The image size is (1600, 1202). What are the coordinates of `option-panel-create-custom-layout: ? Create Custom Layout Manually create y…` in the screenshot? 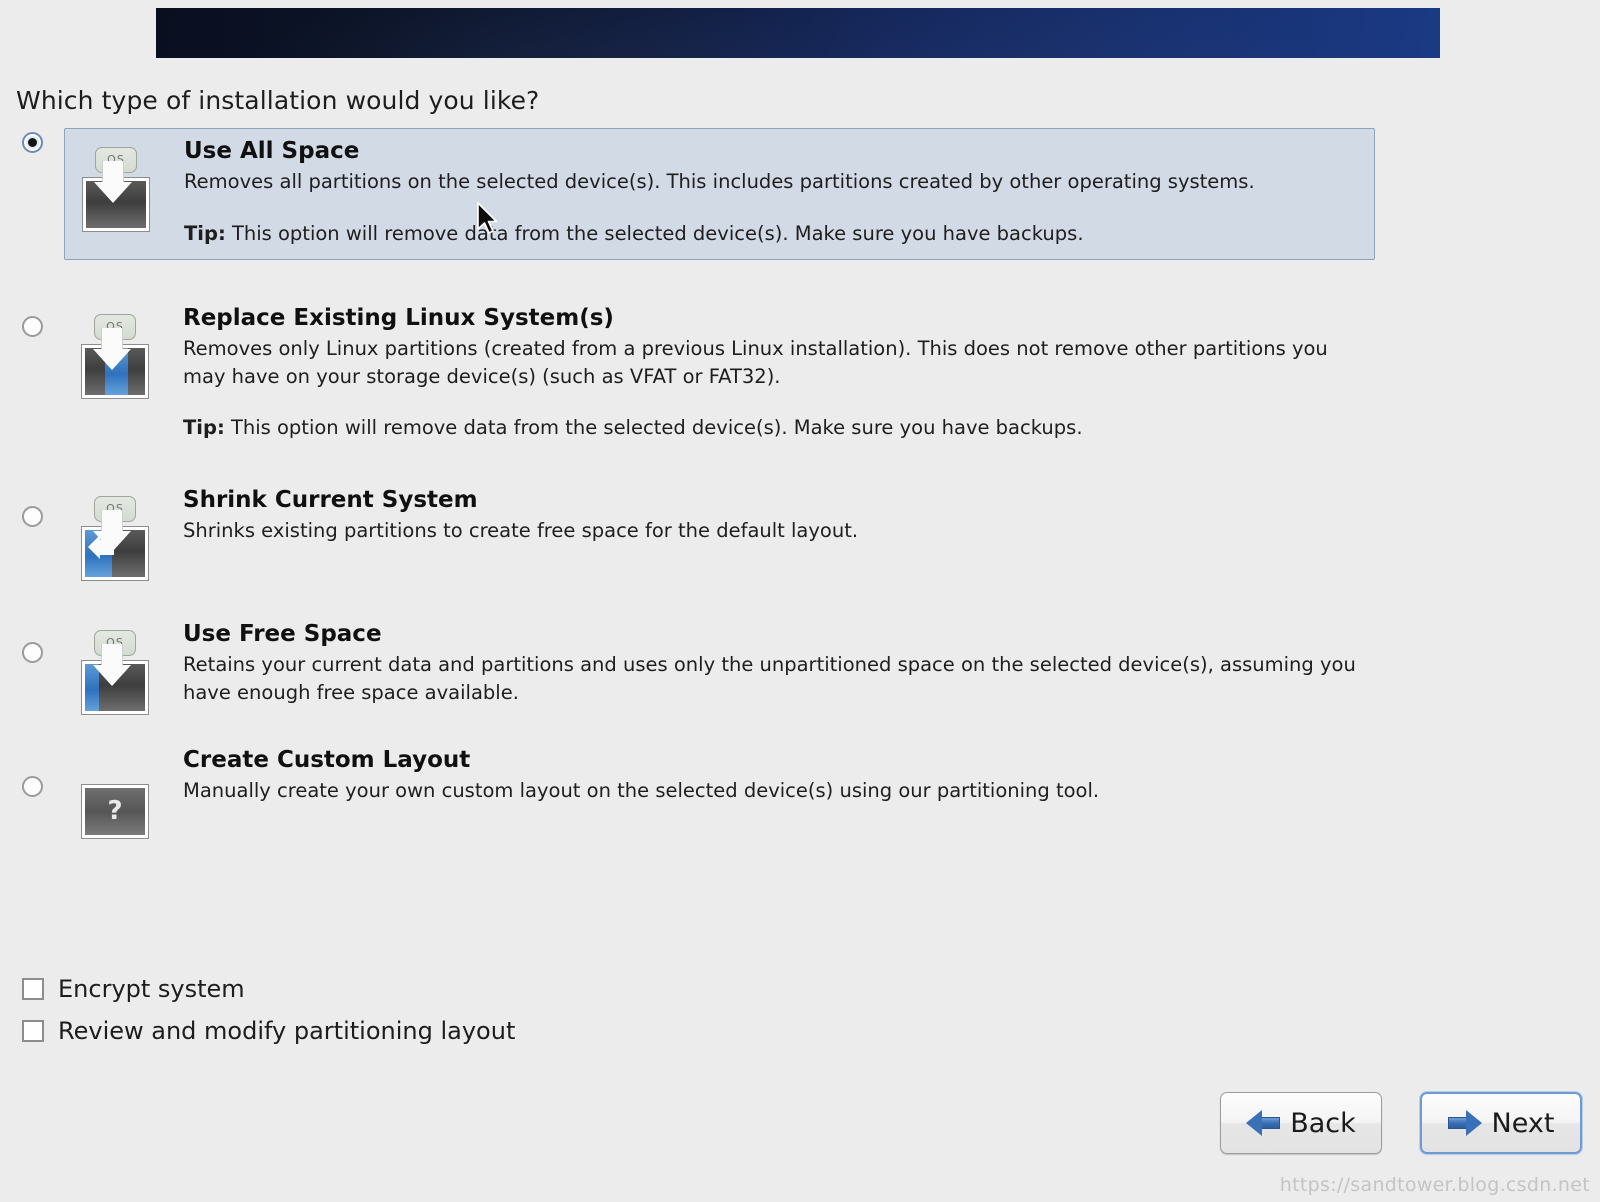 It's located at (719, 788).